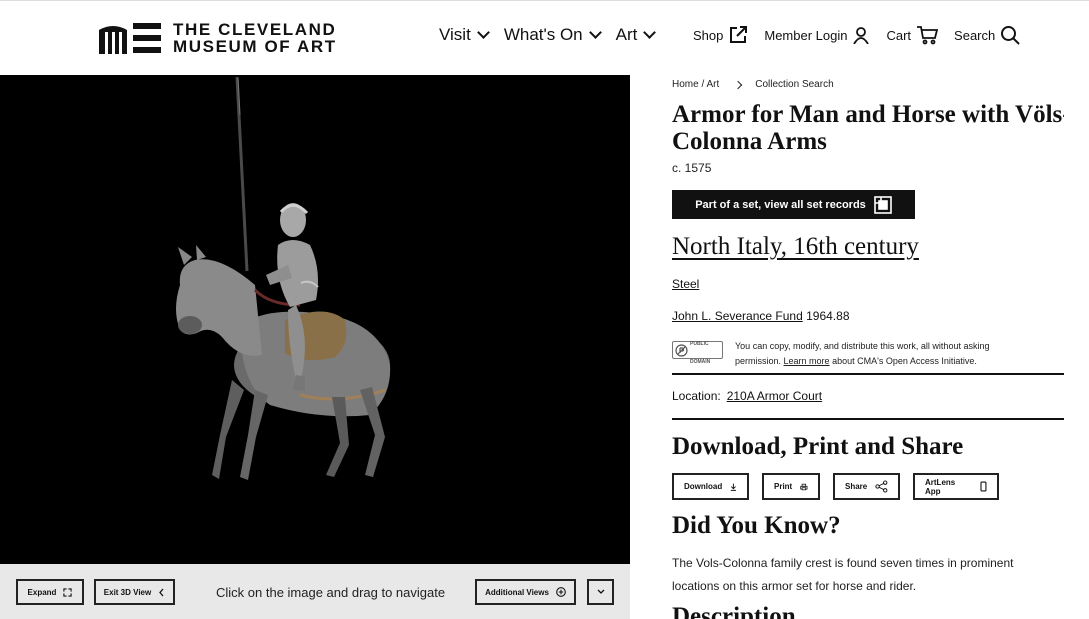 The image size is (1089, 619). I want to click on share-button-label: Share, so click(856, 486).